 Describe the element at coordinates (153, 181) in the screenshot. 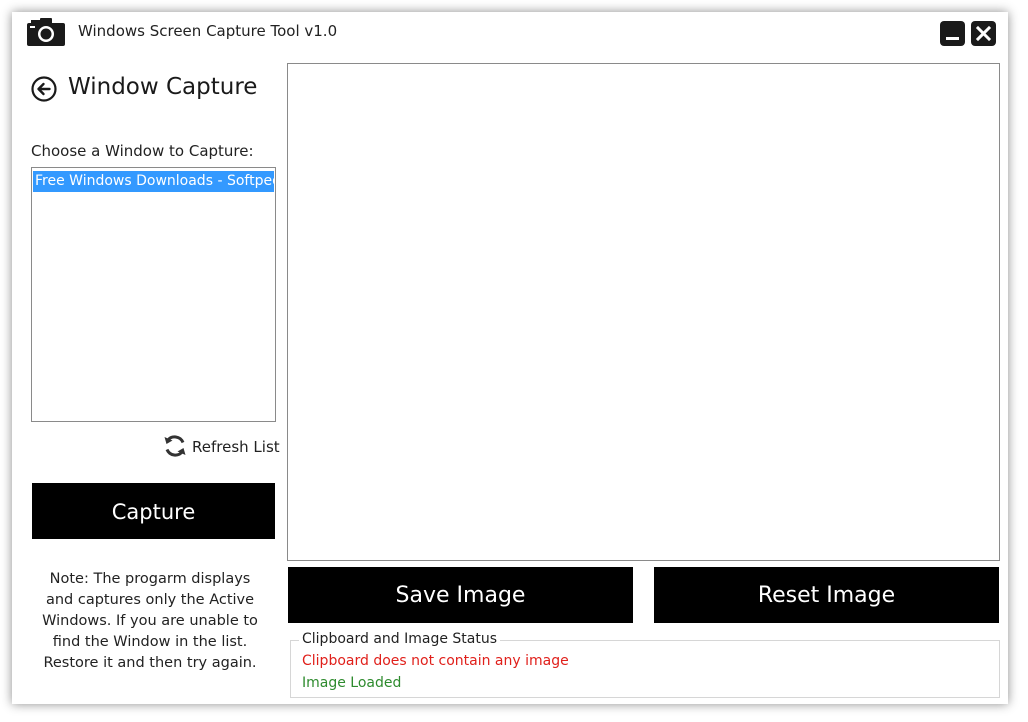

I see `list-item: Free Windows Downloads - Softpedia` at that location.